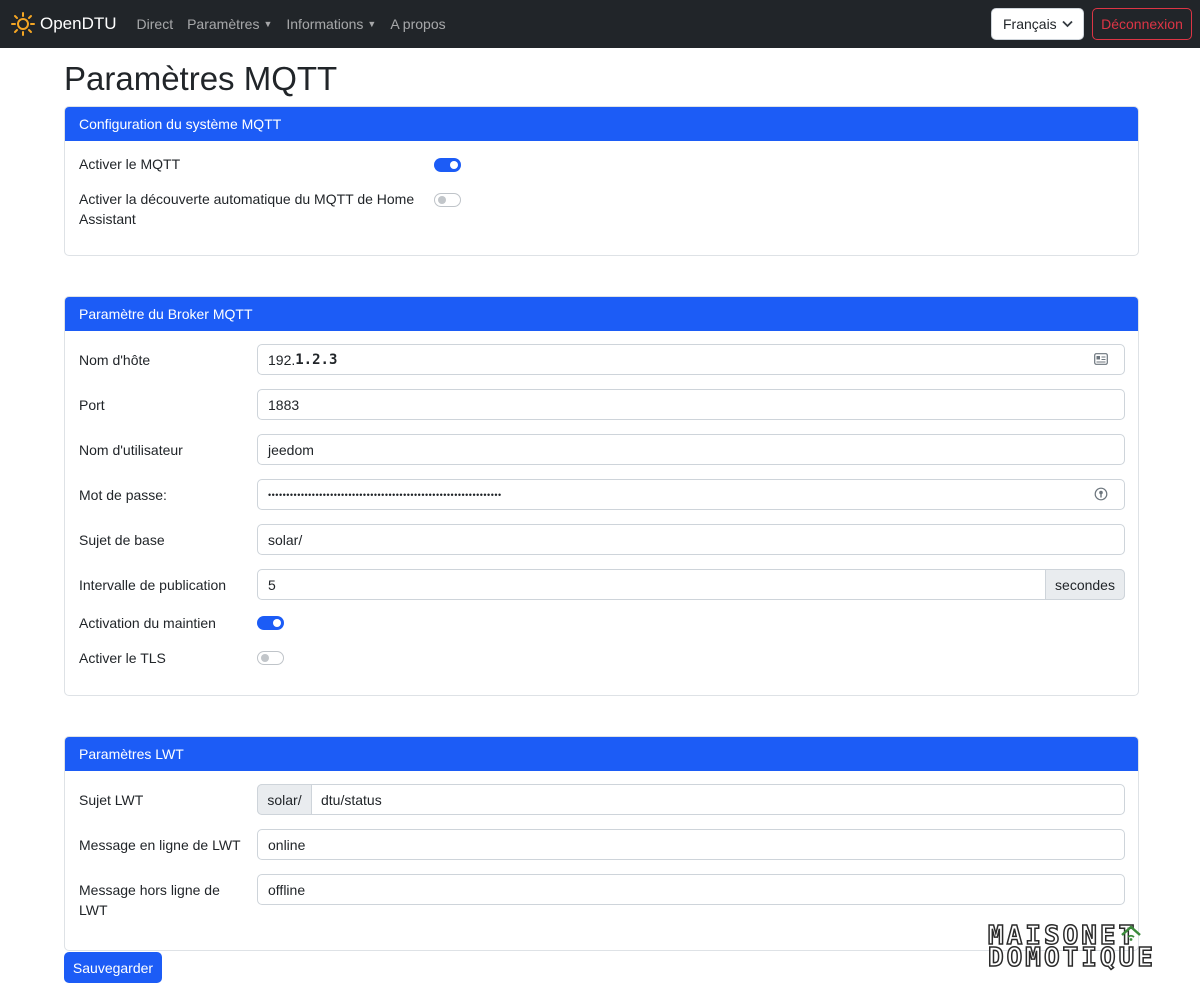 This screenshot has height=990, width=1200. I want to click on brand-name: OpenDTU, so click(78, 23).